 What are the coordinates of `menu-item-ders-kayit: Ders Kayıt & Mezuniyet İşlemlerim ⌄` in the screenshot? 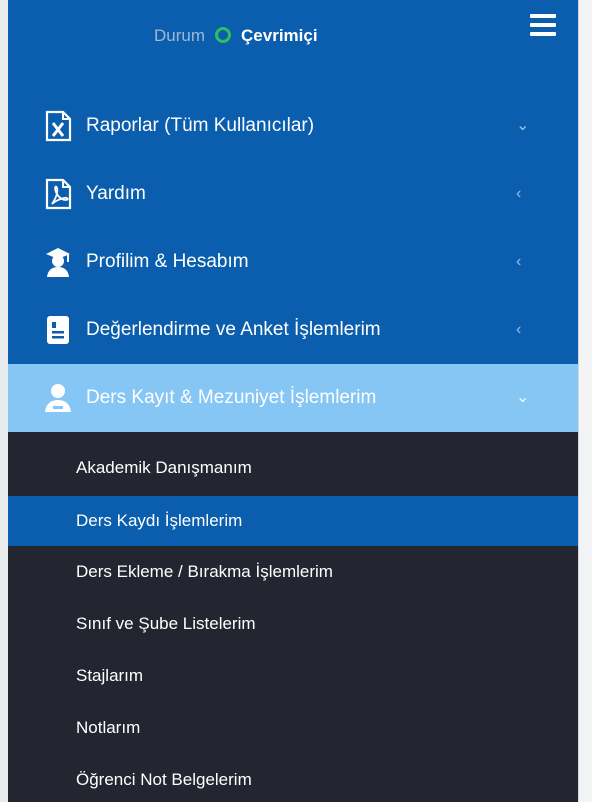 It's located at (293, 398).